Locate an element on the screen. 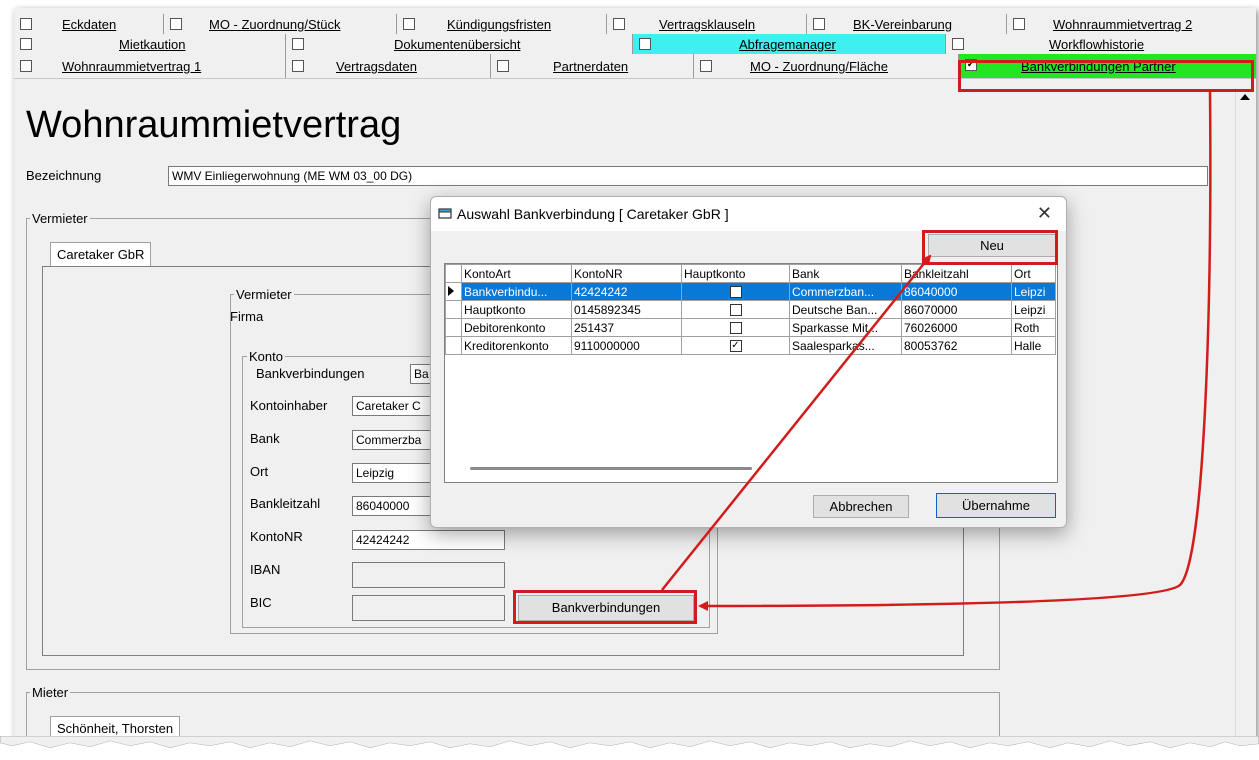 This screenshot has width=1259, height=760. arrow-button-to-neu is located at coordinates (796, 422).